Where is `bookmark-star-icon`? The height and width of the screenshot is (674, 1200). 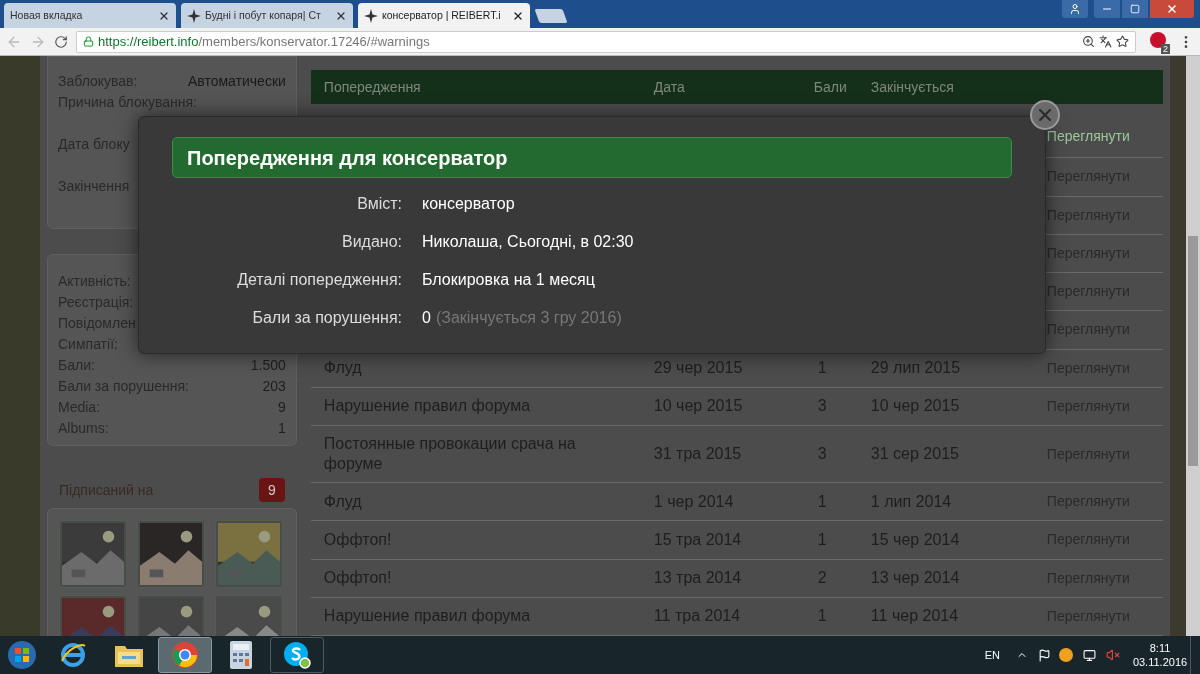 bookmark-star-icon is located at coordinates (1122, 41).